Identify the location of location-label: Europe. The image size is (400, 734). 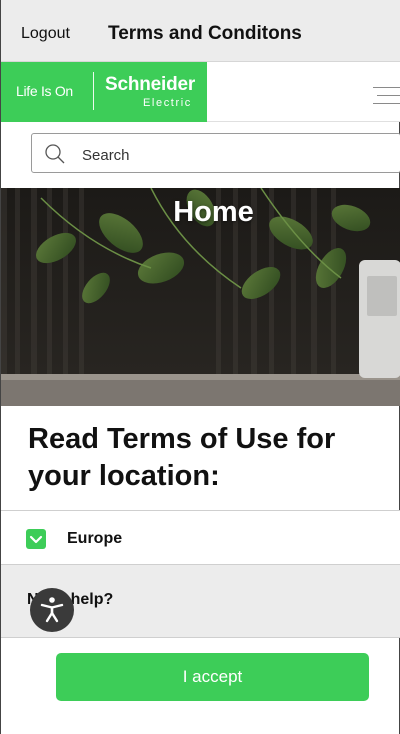
(95, 538).